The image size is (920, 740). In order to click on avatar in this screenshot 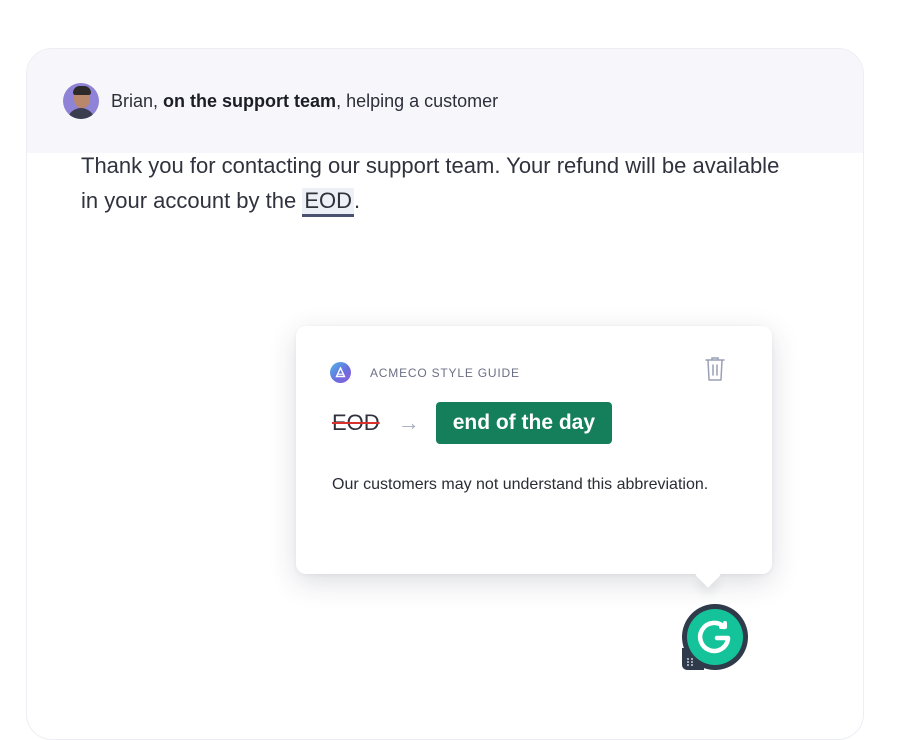, I will do `click(81, 101)`.